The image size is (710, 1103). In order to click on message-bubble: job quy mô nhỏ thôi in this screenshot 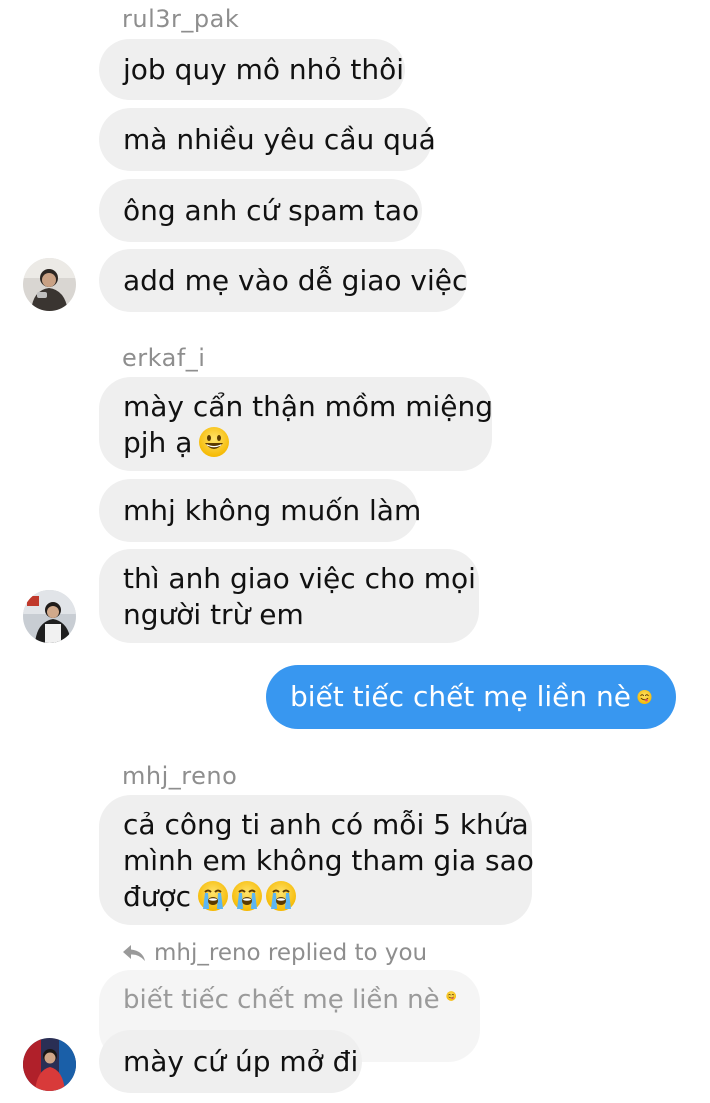, I will do `click(252, 69)`.